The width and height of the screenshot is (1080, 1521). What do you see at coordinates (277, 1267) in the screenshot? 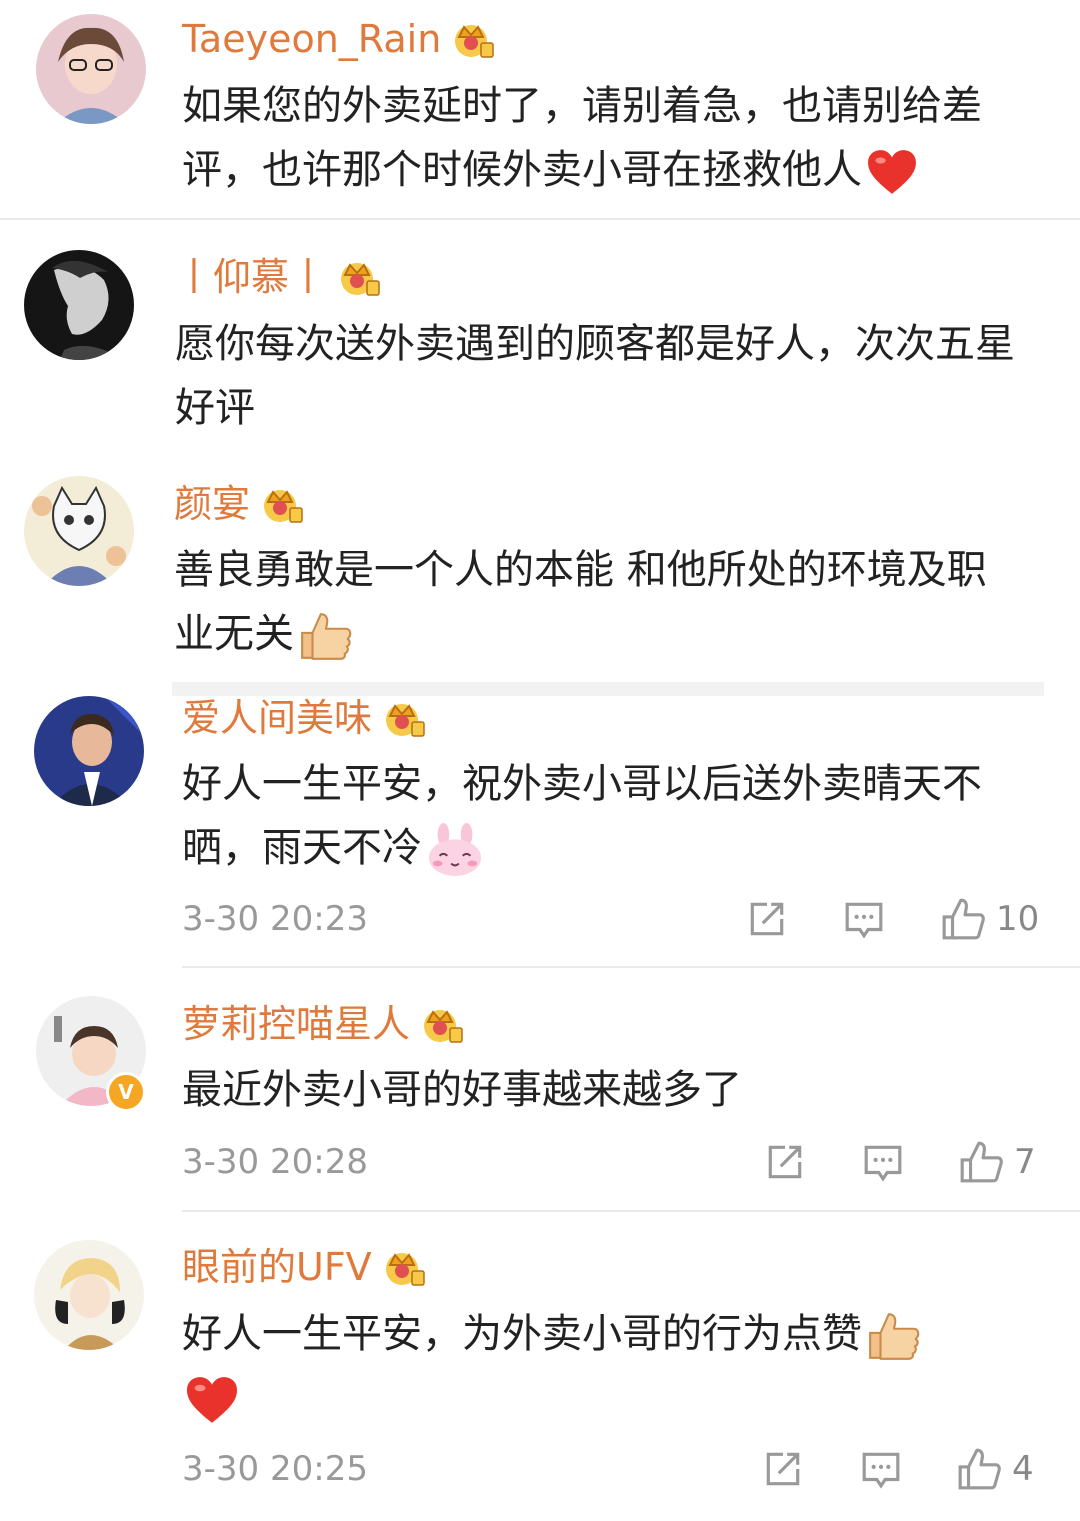
I see `username: 眼前的UFV` at bounding box center [277, 1267].